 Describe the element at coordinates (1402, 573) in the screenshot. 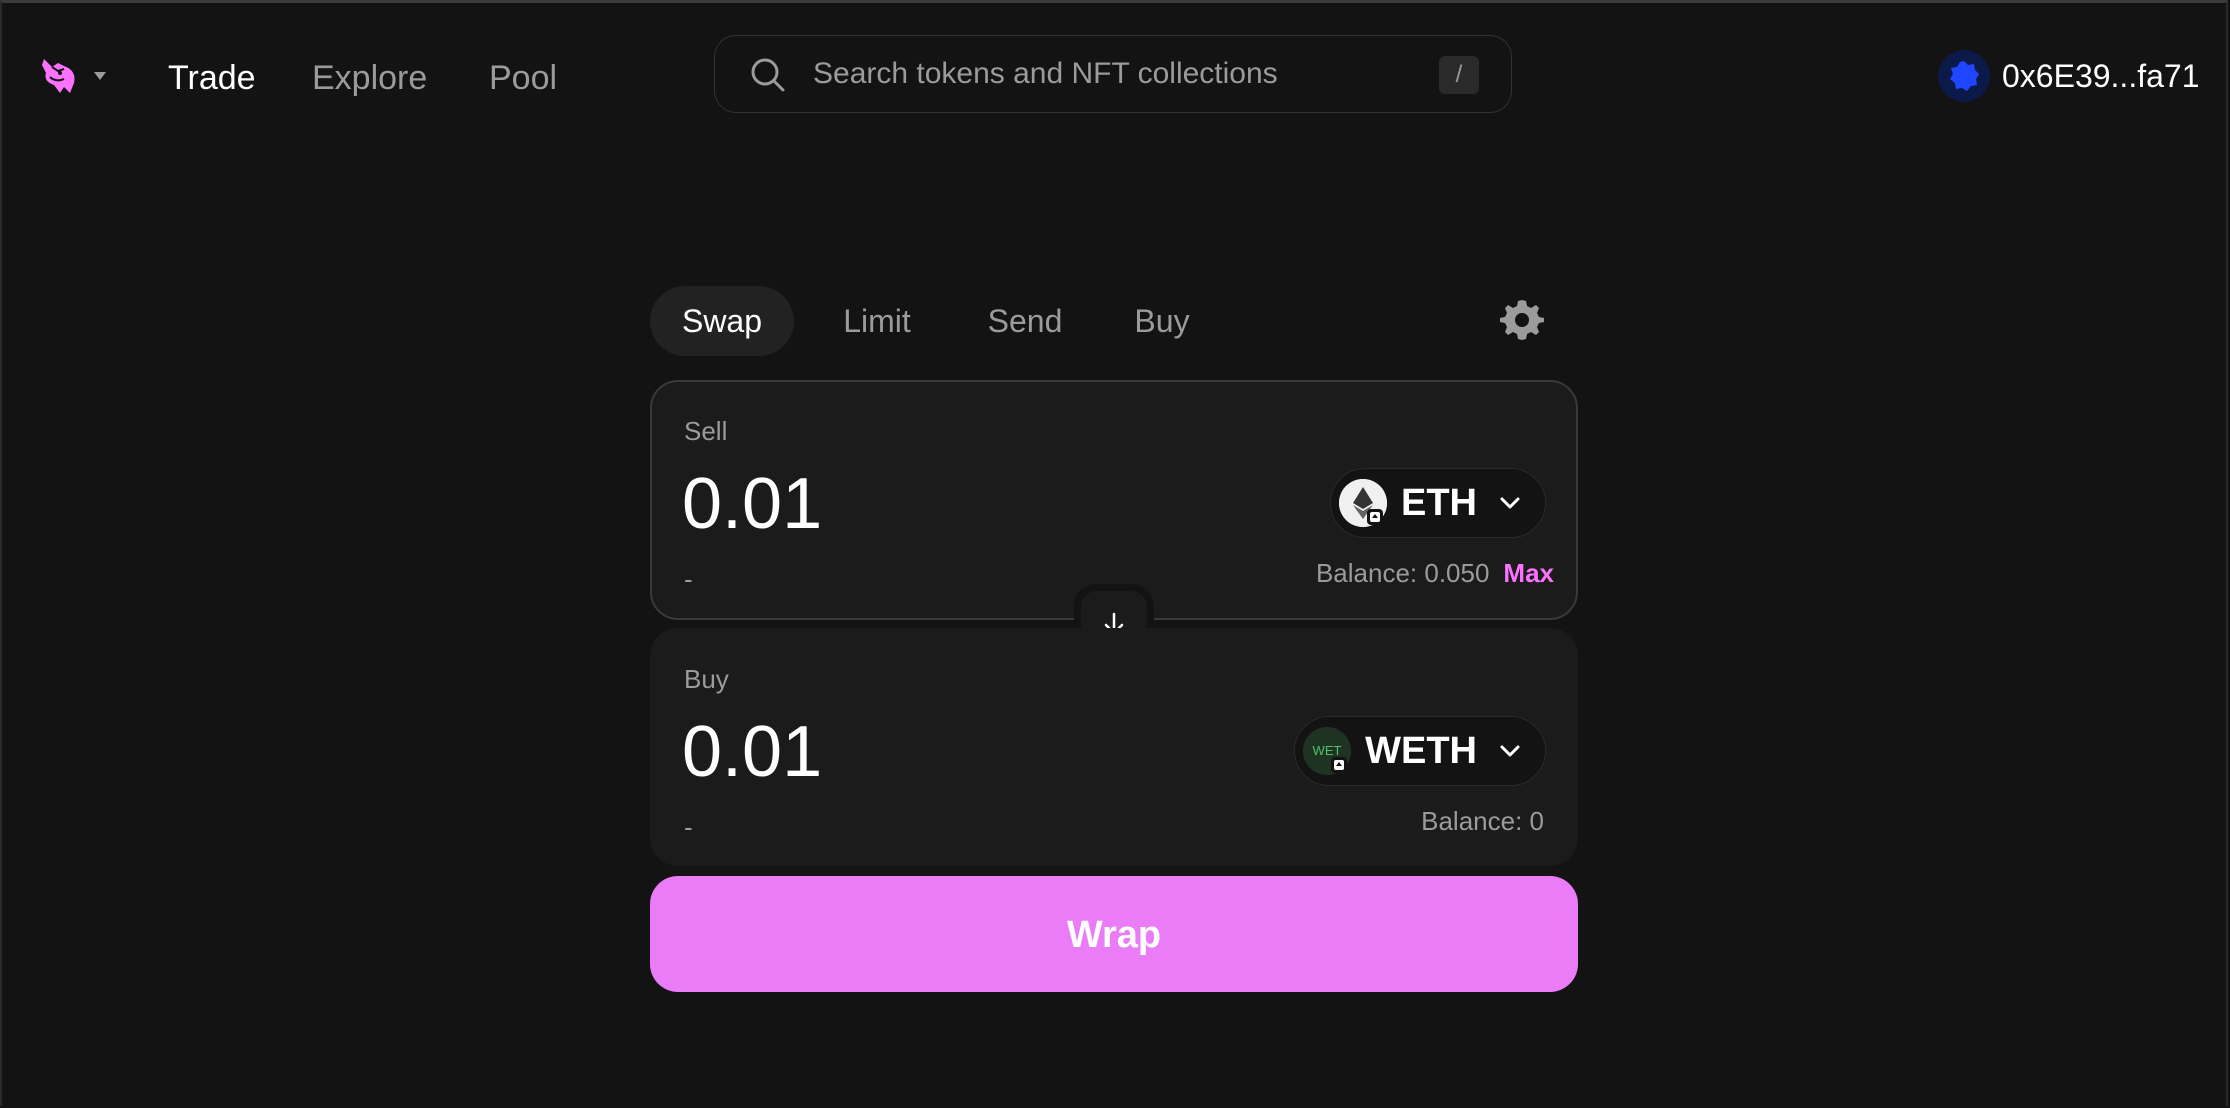

I see `sell-balance: Balance: 0.050` at that location.